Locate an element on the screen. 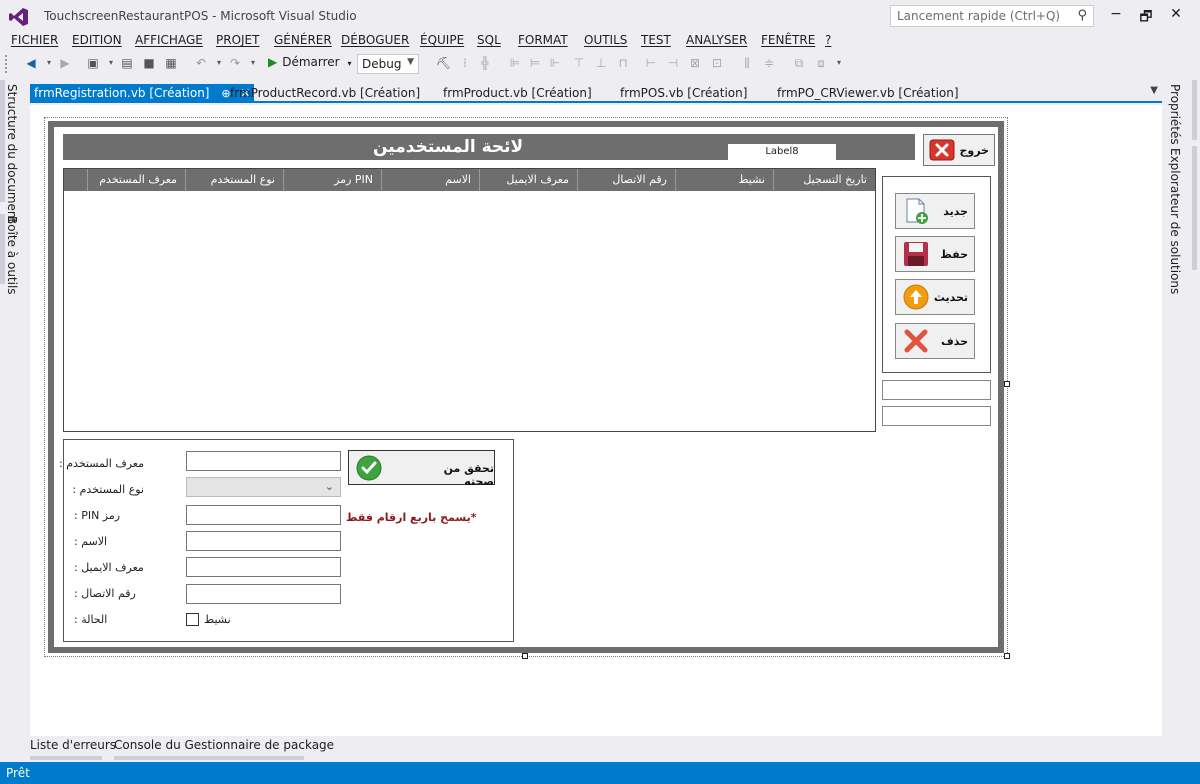 The width and height of the screenshot is (1200, 784). tab-frmproduct: frmProduct.vb [Création] is located at coordinates (517, 93).